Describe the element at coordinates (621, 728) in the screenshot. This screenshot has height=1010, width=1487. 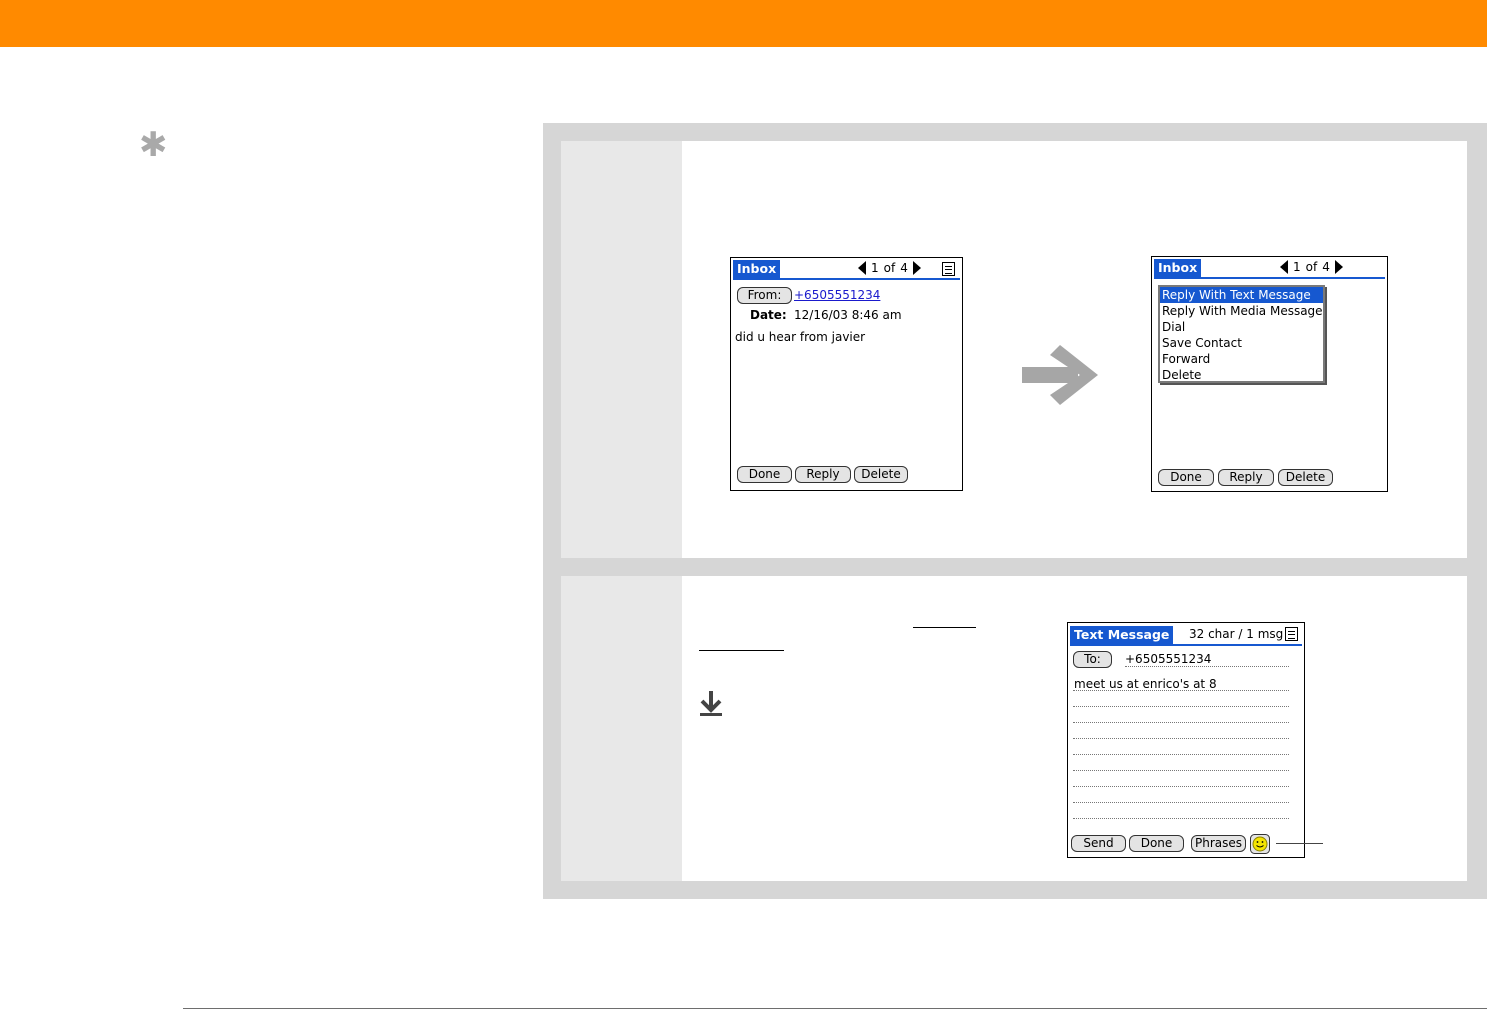
I see `step2-number-cell` at that location.